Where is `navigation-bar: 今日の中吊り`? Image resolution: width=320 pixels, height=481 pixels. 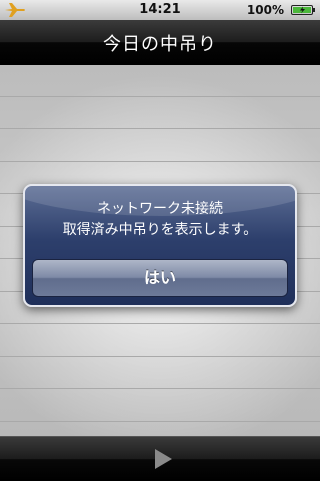
navigation-bar: 今日の中吊り is located at coordinates (160, 42).